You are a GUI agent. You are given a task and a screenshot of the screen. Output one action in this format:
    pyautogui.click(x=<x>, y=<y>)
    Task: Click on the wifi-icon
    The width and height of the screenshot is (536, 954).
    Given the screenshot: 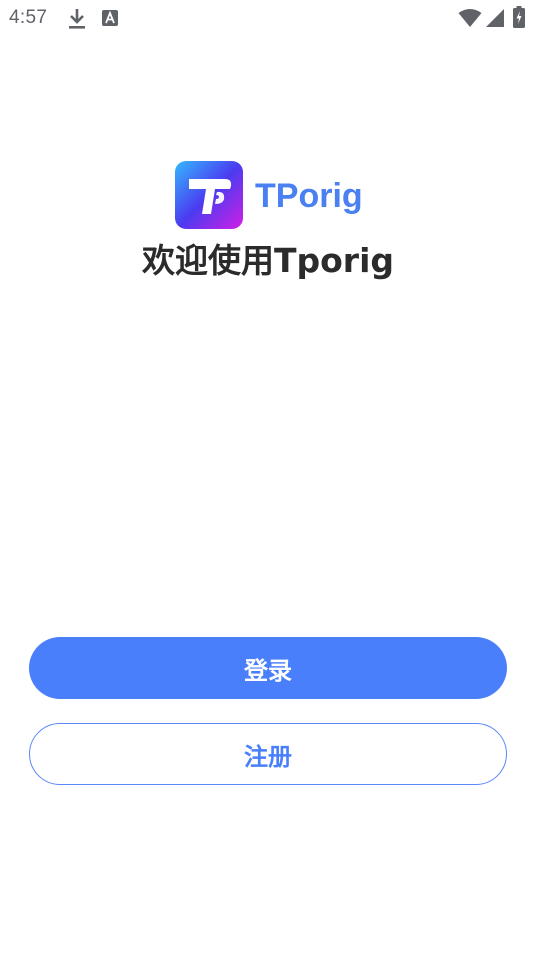 What is the action you would take?
    pyautogui.click(x=470, y=18)
    